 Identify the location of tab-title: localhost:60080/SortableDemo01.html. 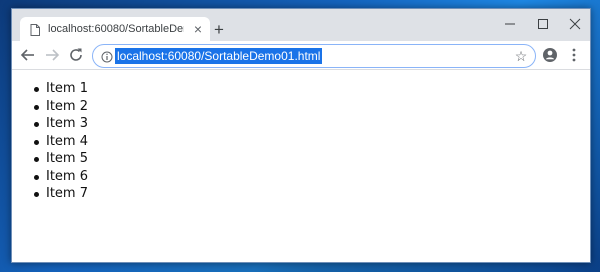
(116, 29).